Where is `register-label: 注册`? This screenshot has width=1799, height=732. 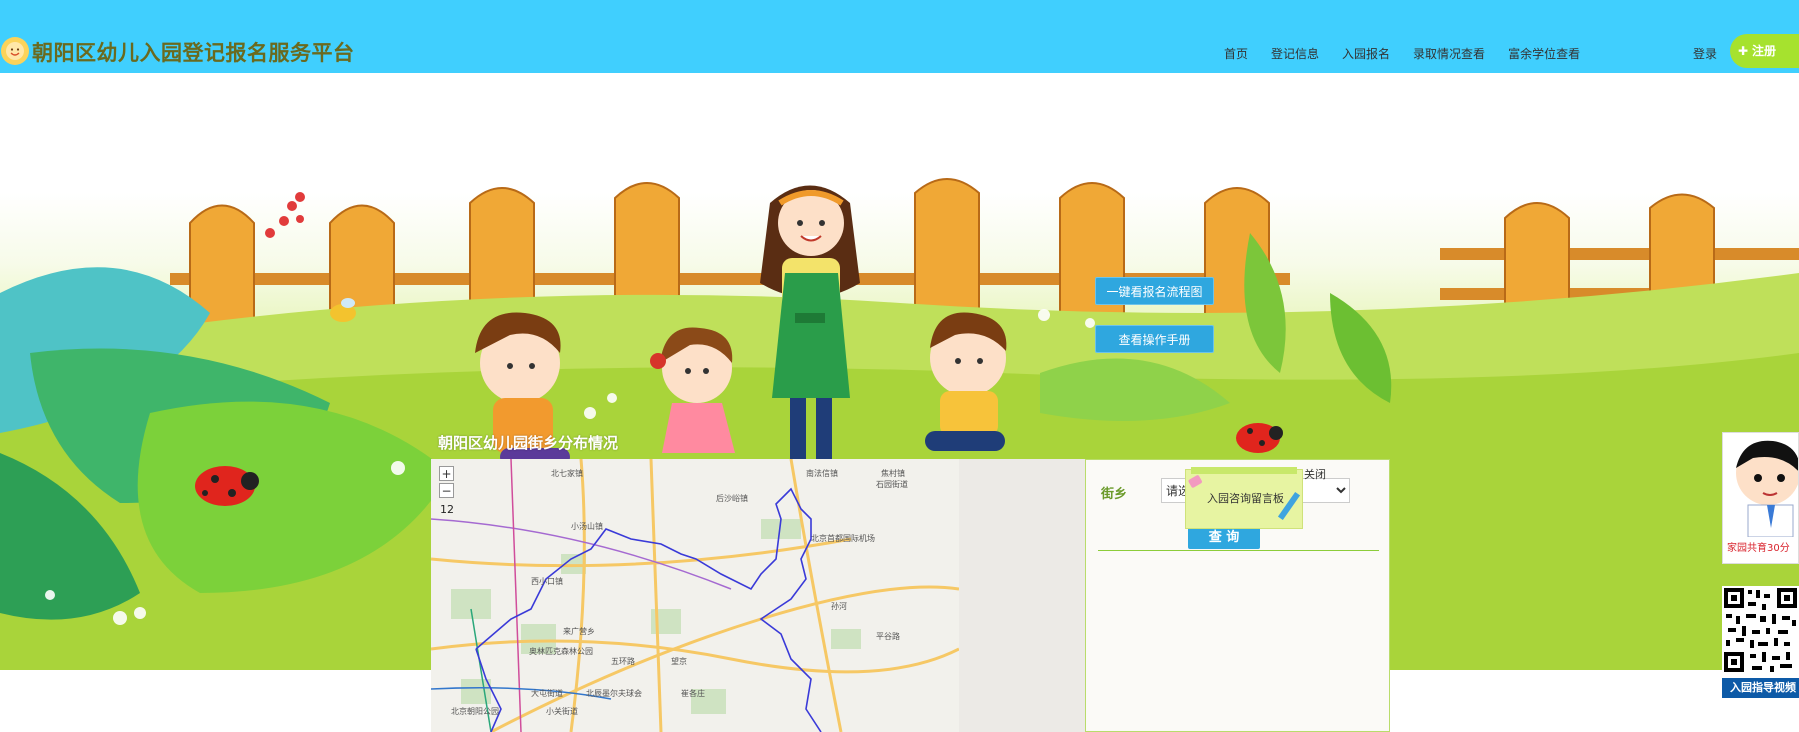 register-label: 注册 is located at coordinates (1764, 51).